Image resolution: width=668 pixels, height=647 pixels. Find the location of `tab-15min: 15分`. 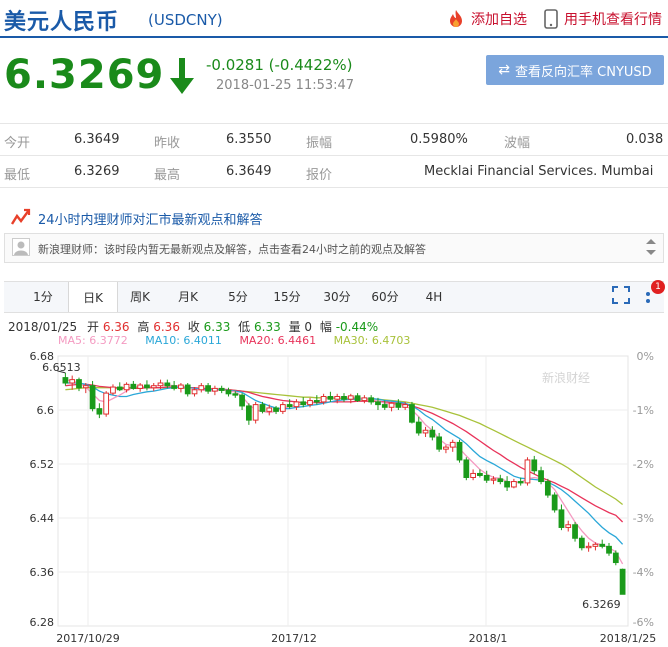

tab-15min: 15分 is located at coordinates (287, 296).